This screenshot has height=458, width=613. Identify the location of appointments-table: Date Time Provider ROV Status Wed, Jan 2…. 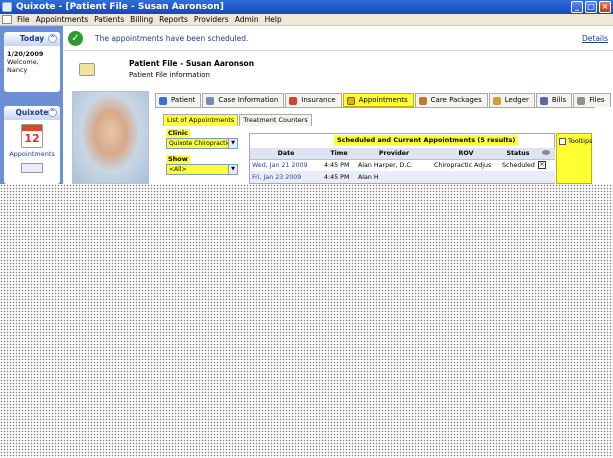
(402, 165).